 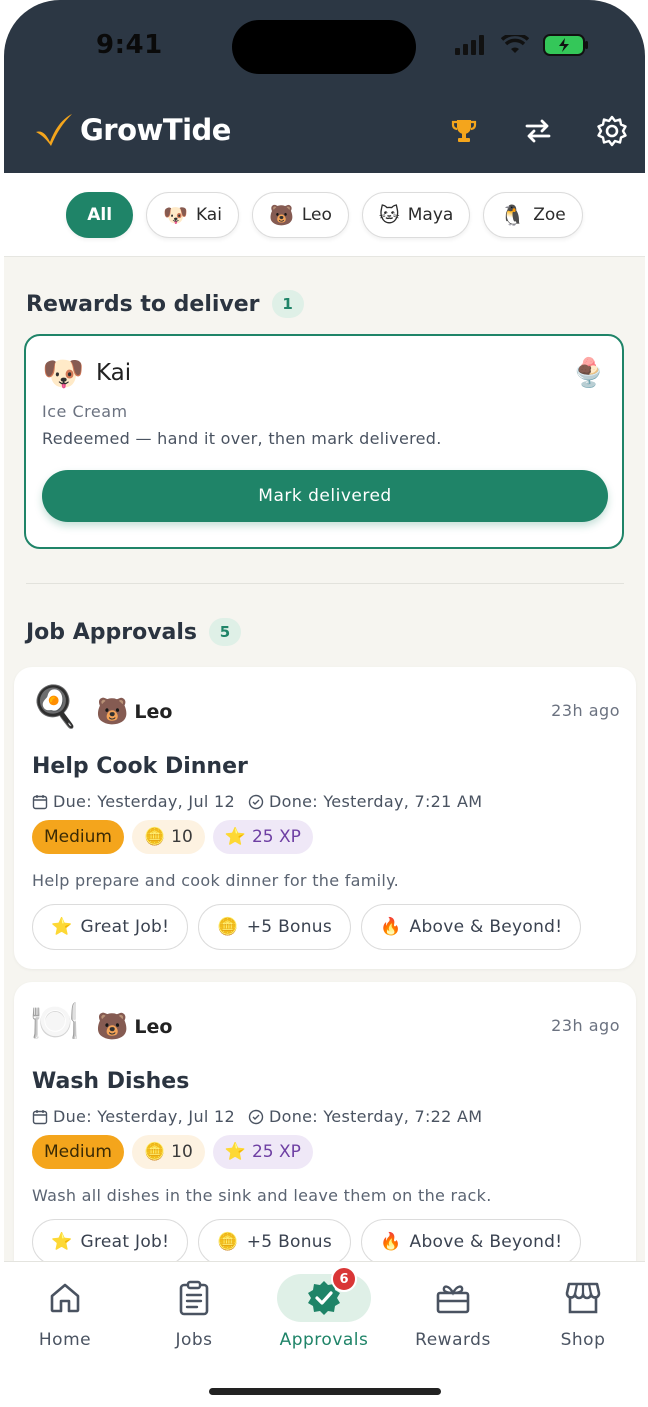 What do you see at coordinates (125, 927) in the screenshot?
I see `button-label: Great Job!` at bounding box center [125, 927].